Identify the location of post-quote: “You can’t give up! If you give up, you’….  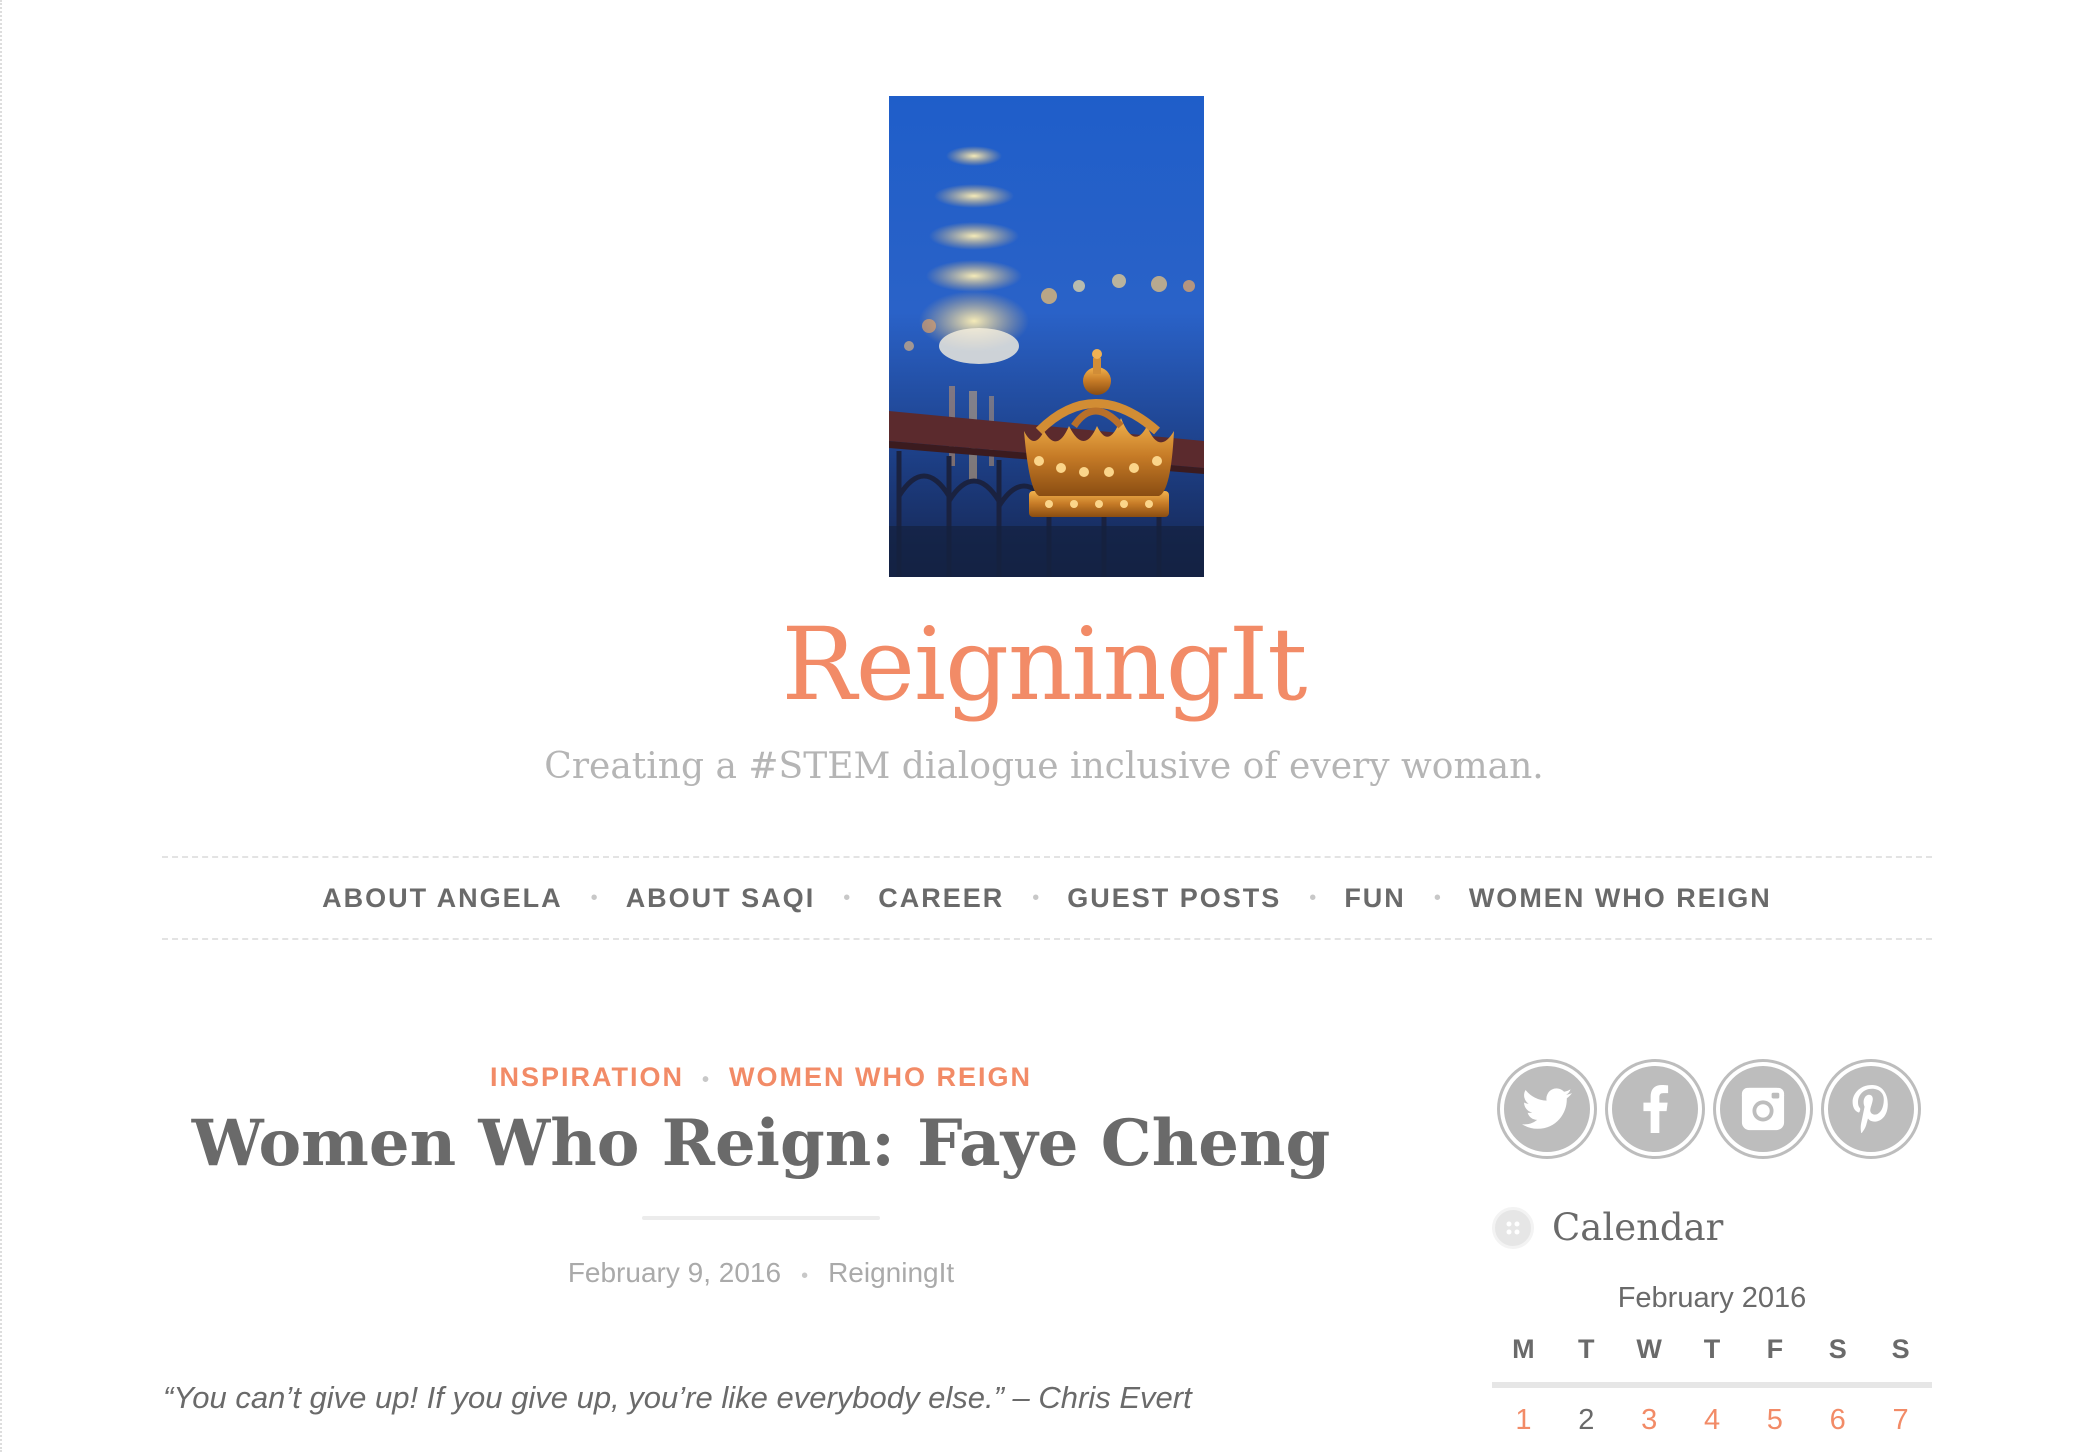
(677, 1397).